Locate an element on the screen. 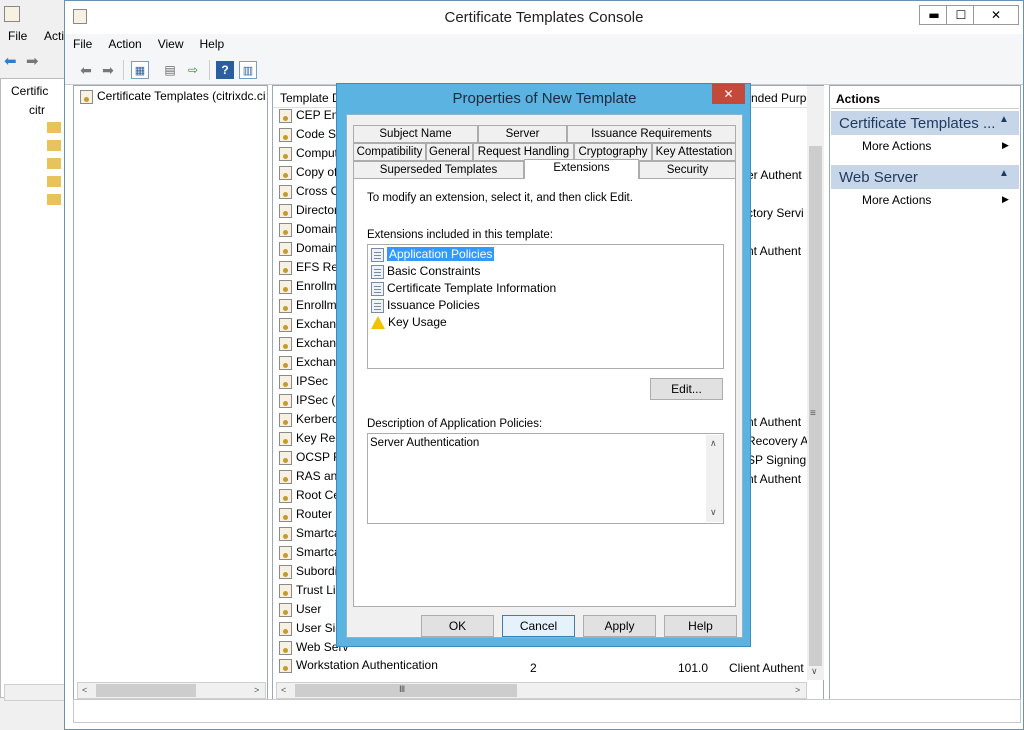 Image resolution: width=1024 pixels, height=730 pixels. menu-file: File is located at coordinates (82, 42).